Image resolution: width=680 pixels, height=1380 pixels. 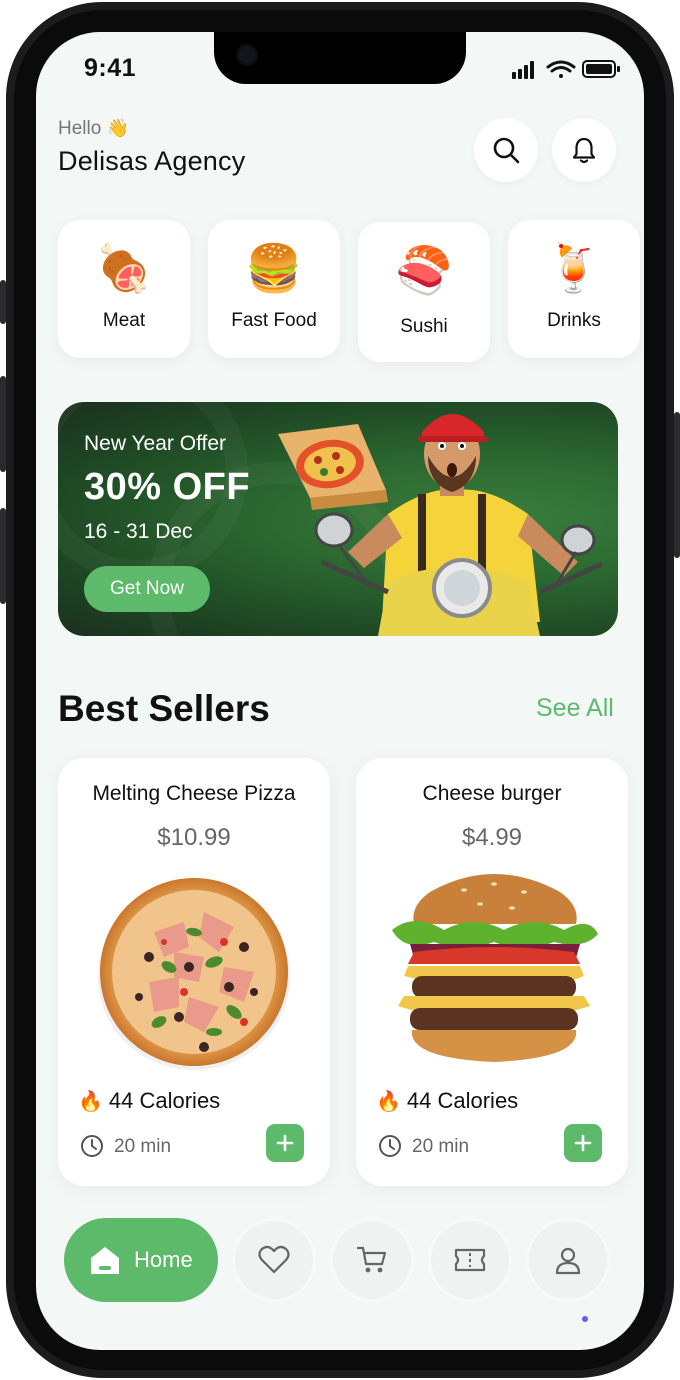 What do you see at coordinates (247, 55) in the screenshot?
I see `front-camera` at bounding box center [247, 55].